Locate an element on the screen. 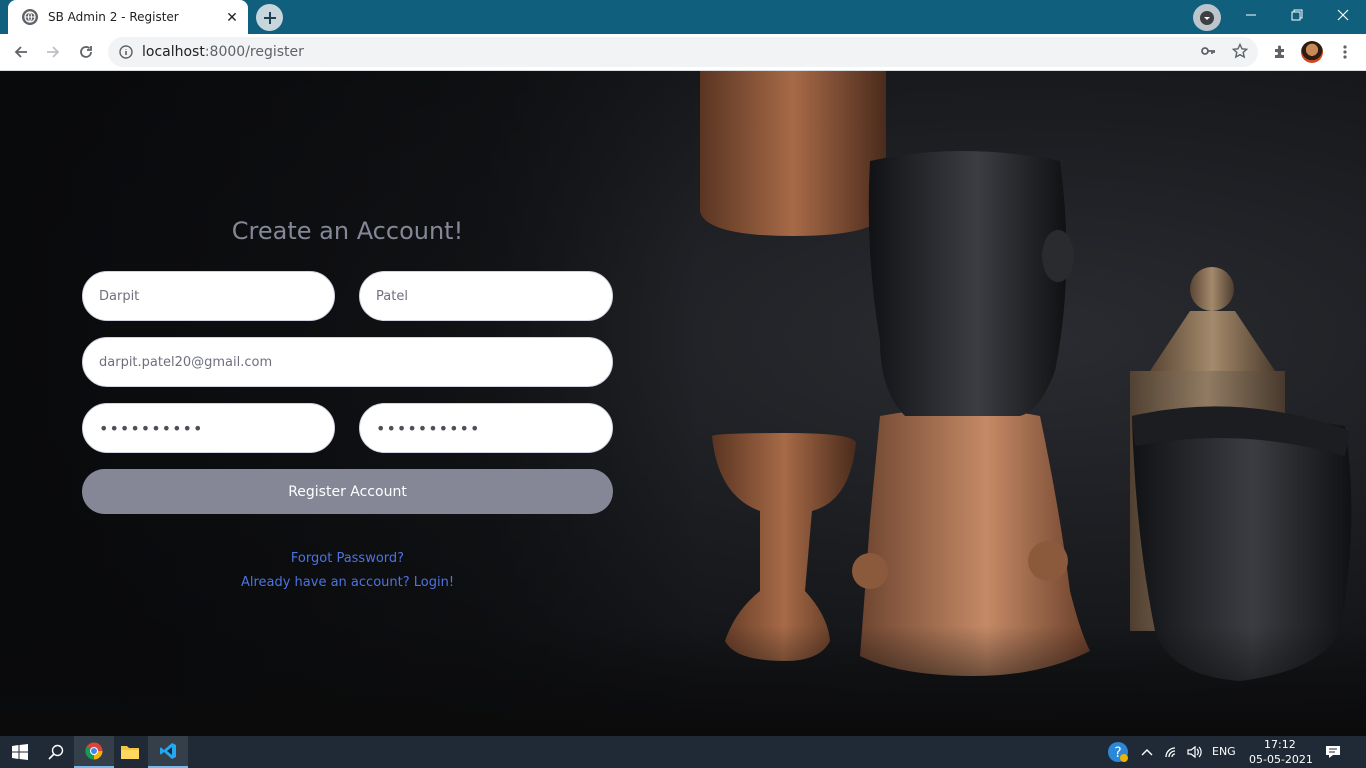  last-name-input is located at coordinates (486, 296).